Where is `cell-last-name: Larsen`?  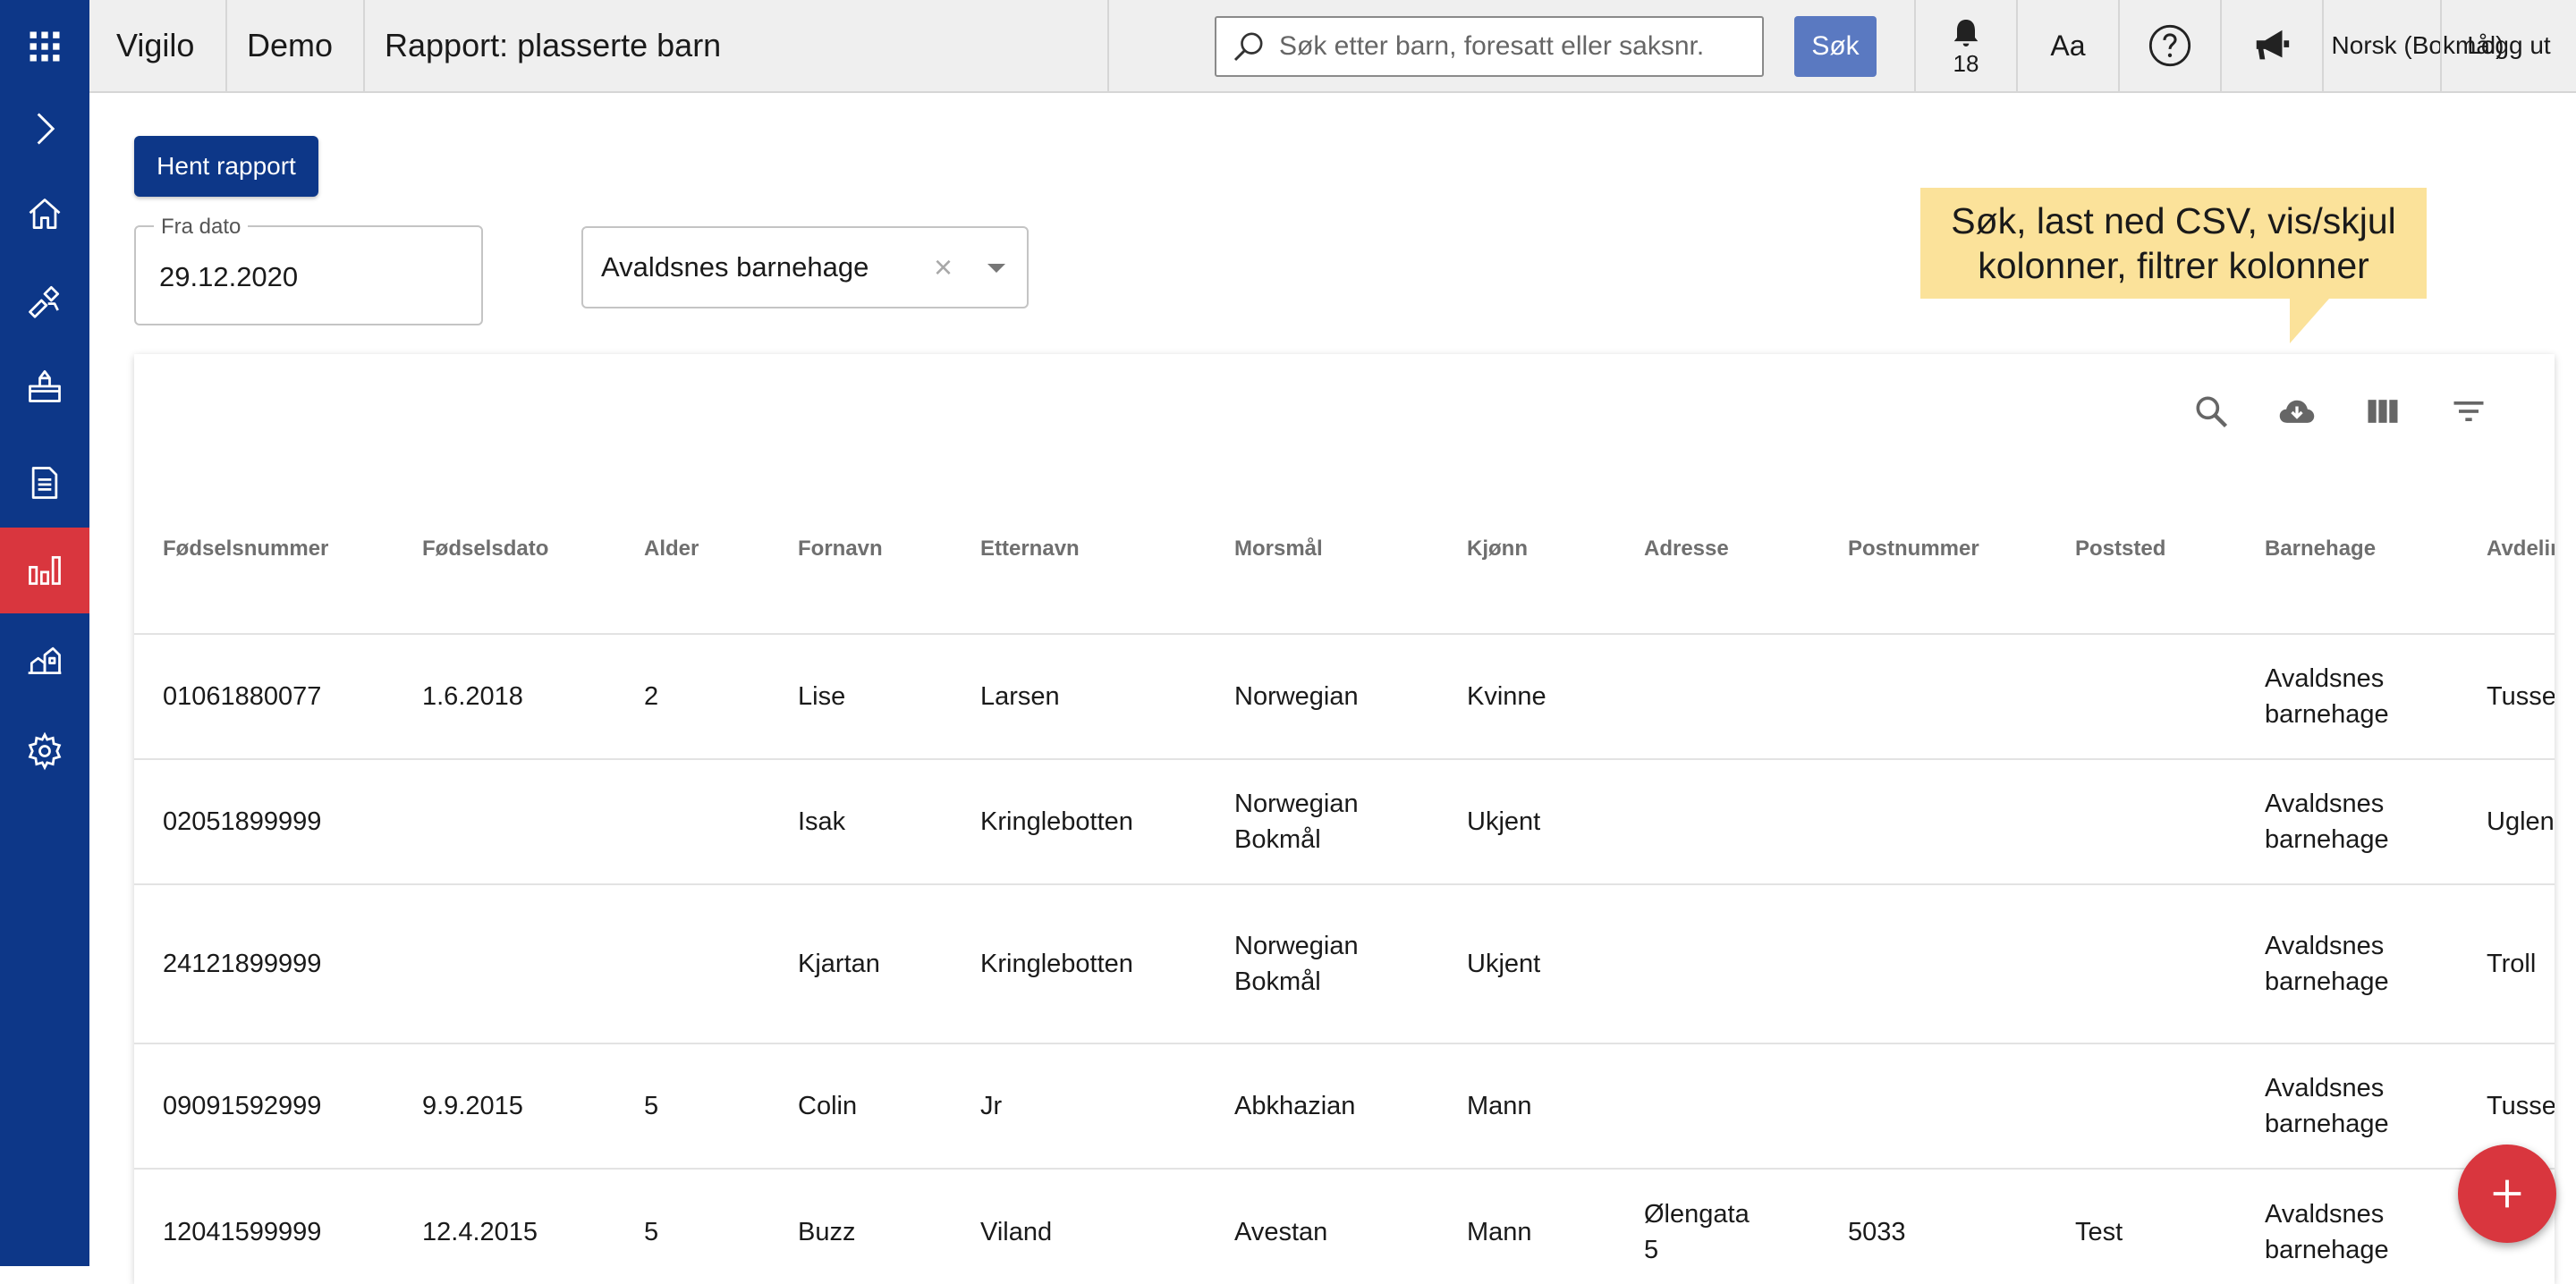
cell-last-name: Larsen is located at coordinates (1020, 696).